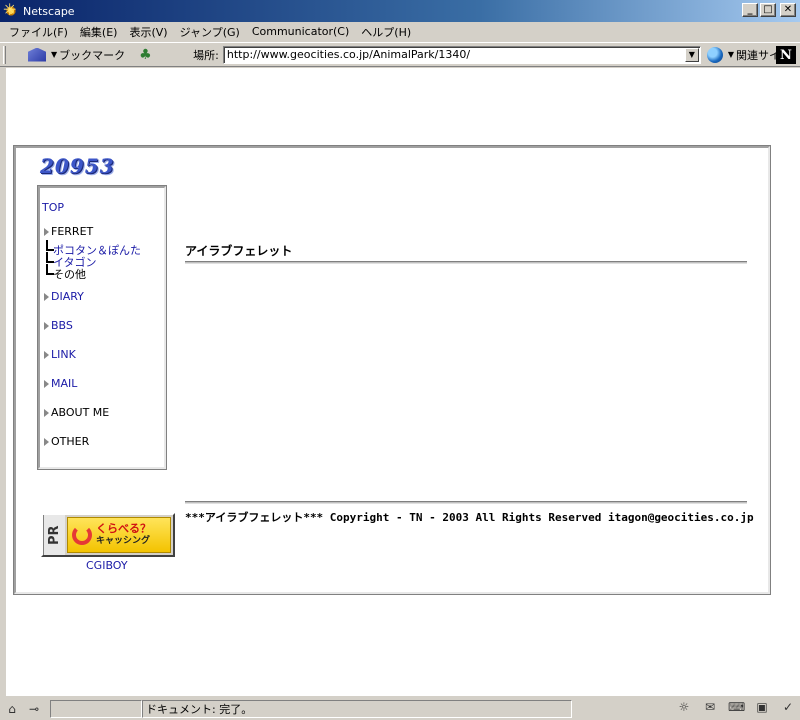  I want to click on mail-icon: ✉, so click(710, 707).